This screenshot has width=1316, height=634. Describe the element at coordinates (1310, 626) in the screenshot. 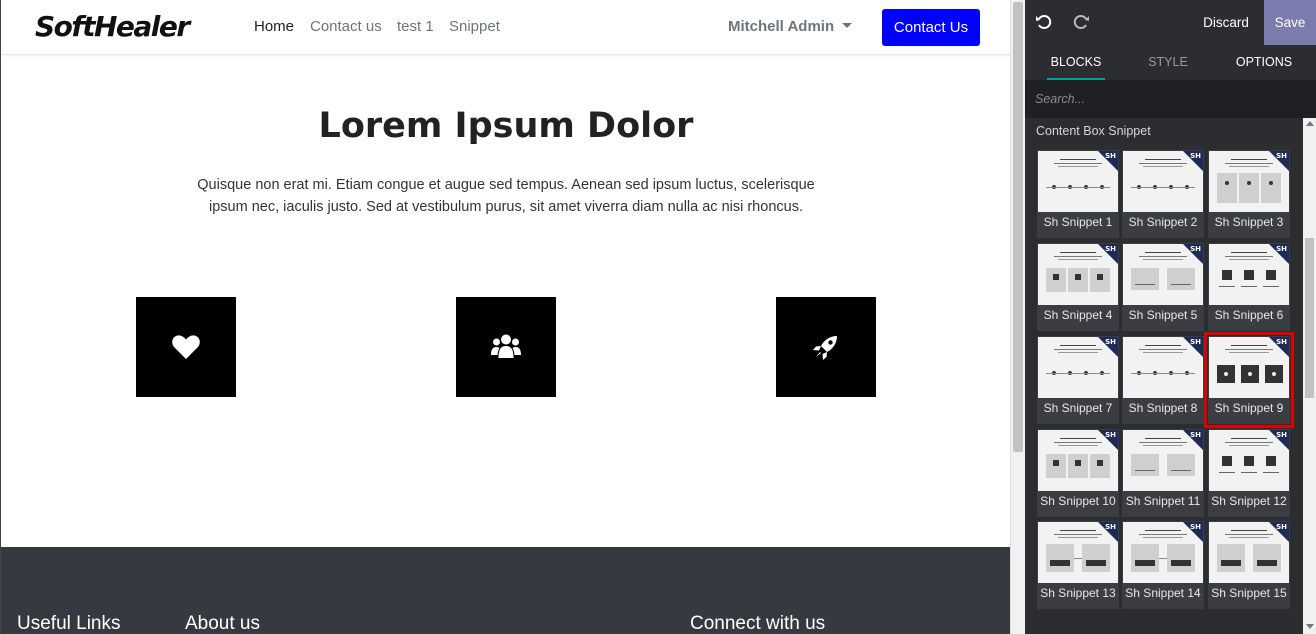

I see `scroll-down-arrow-icon` at that location.